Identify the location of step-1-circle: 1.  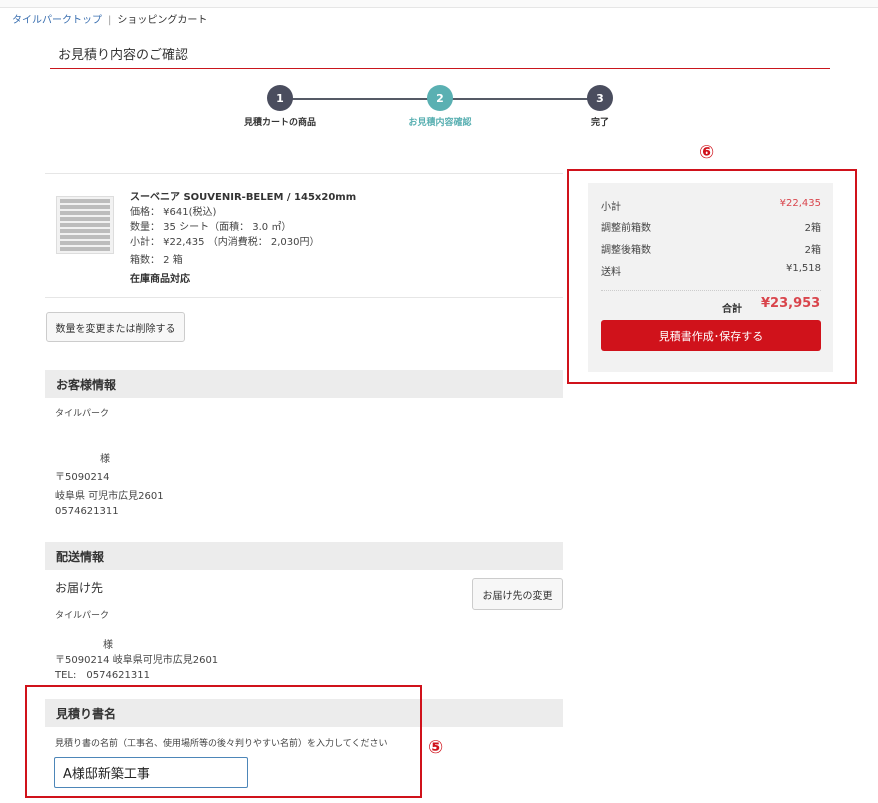
(280, 98).